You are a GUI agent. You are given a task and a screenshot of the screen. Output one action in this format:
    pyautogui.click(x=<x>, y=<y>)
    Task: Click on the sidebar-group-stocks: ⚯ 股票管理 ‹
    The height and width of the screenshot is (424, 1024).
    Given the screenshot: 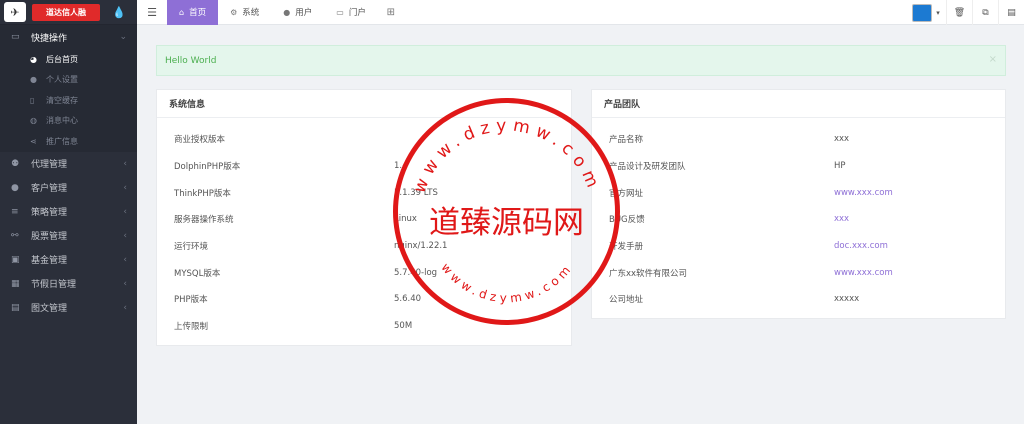 What is the action you would take?
    pyautogui.click(x=68, y=236)
    